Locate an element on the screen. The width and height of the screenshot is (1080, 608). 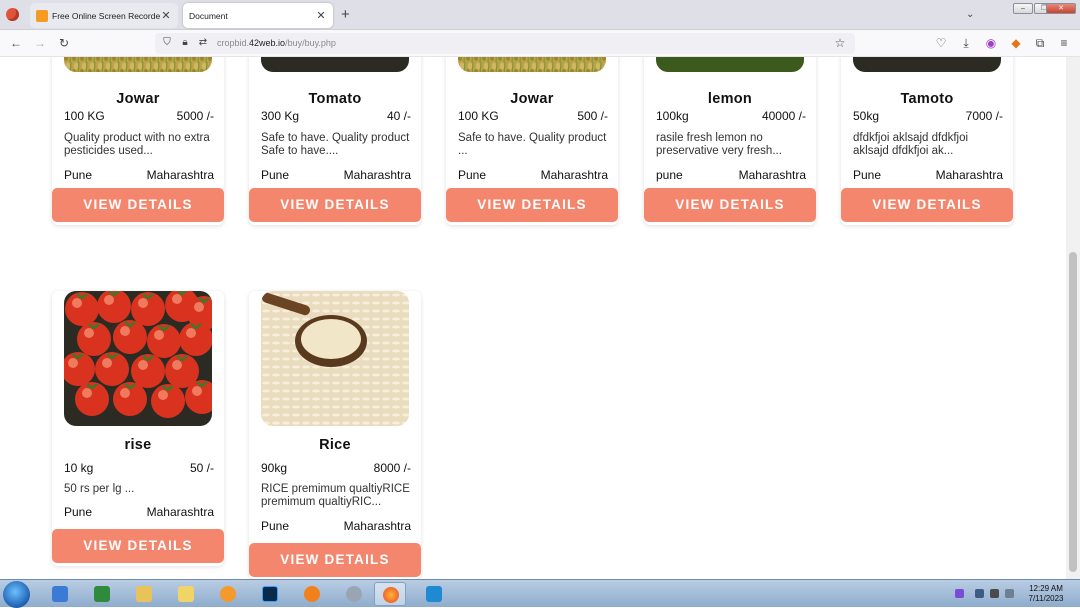
tab-screen-recorder: Free Online Screen Recorder & ✕ is located at coordinates (104, 15).